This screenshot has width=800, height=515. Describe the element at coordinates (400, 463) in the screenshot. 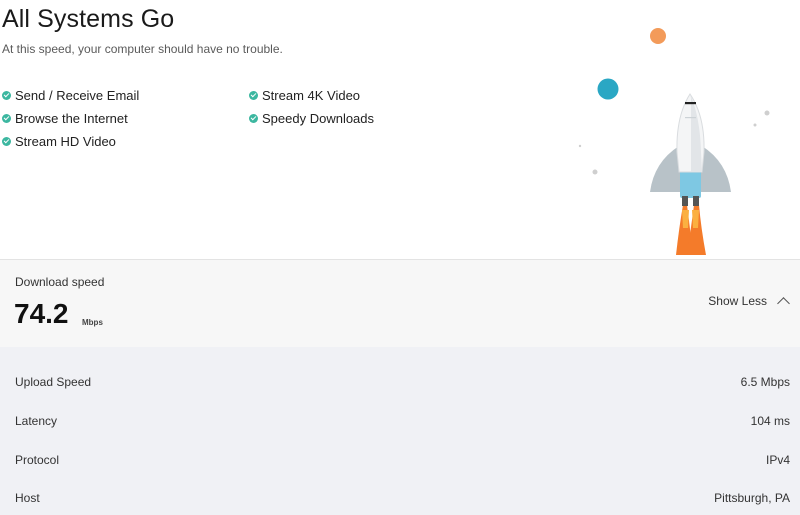

I see `detail-row-protocol: Protocol IPv4` at that location.